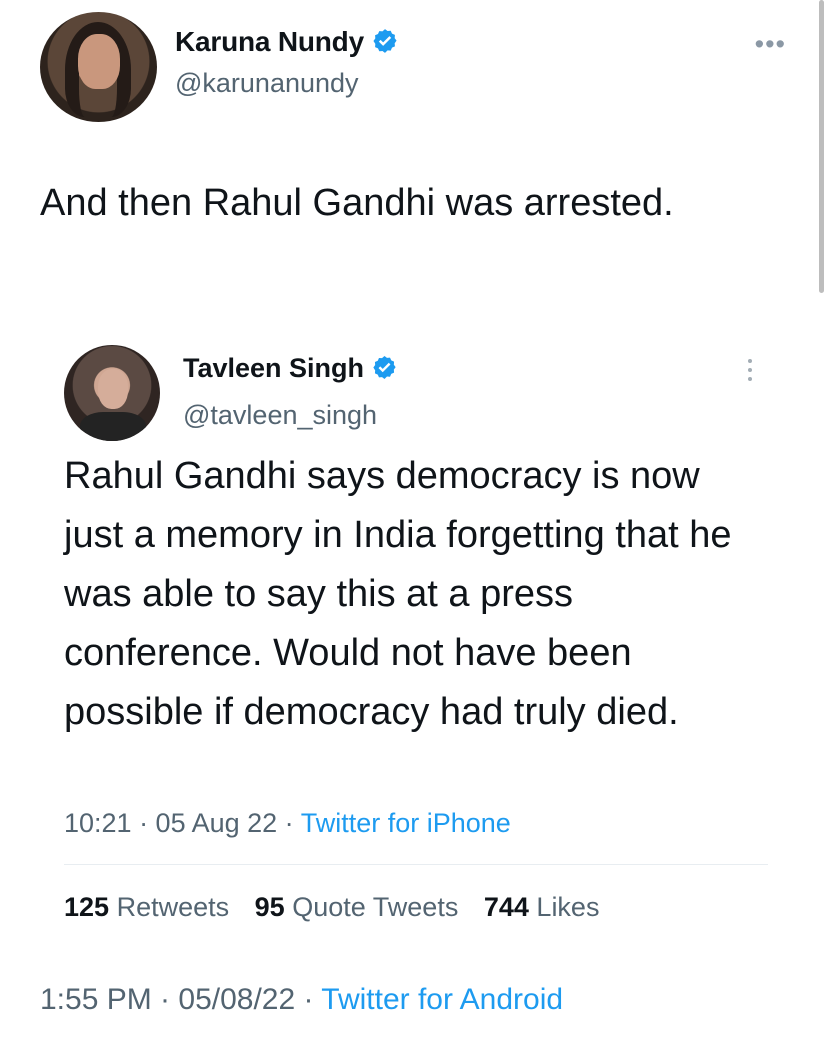  I want to click on tweet-text: And then Rahul Gandhi was arrested., so click(357, 203).